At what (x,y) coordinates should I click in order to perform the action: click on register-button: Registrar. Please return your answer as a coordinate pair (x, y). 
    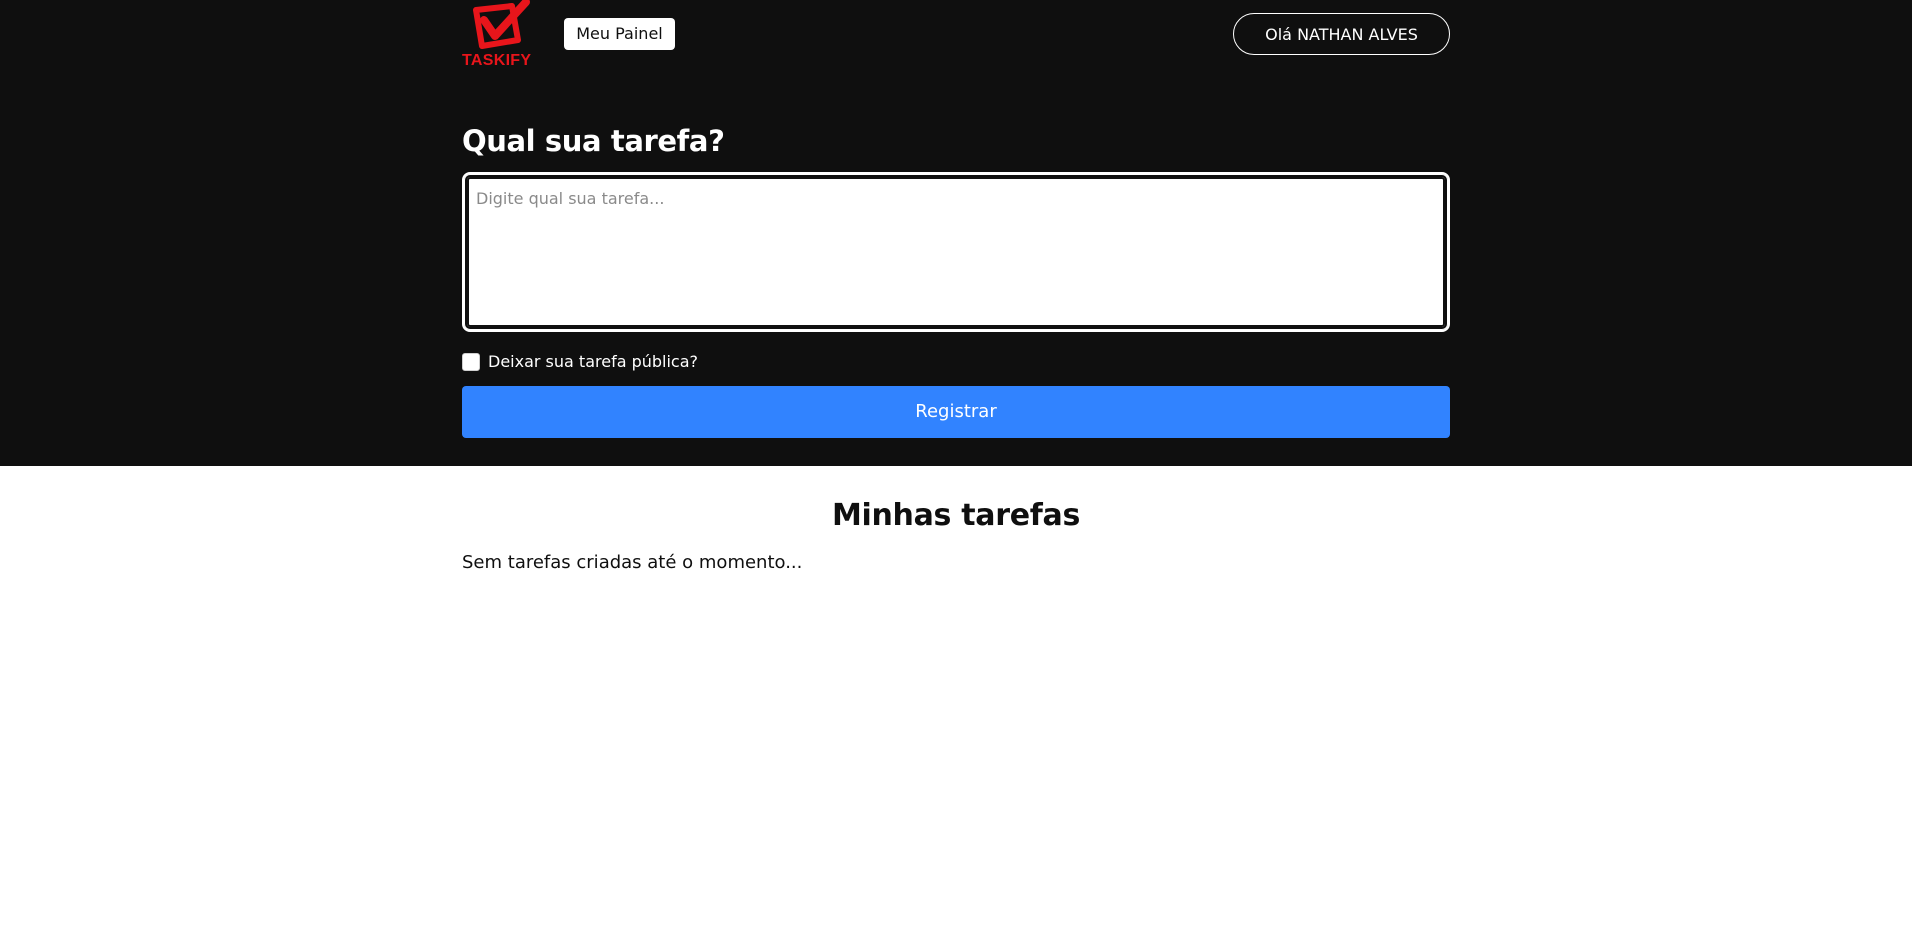
    Looking at the image, I should click on (956, 412).